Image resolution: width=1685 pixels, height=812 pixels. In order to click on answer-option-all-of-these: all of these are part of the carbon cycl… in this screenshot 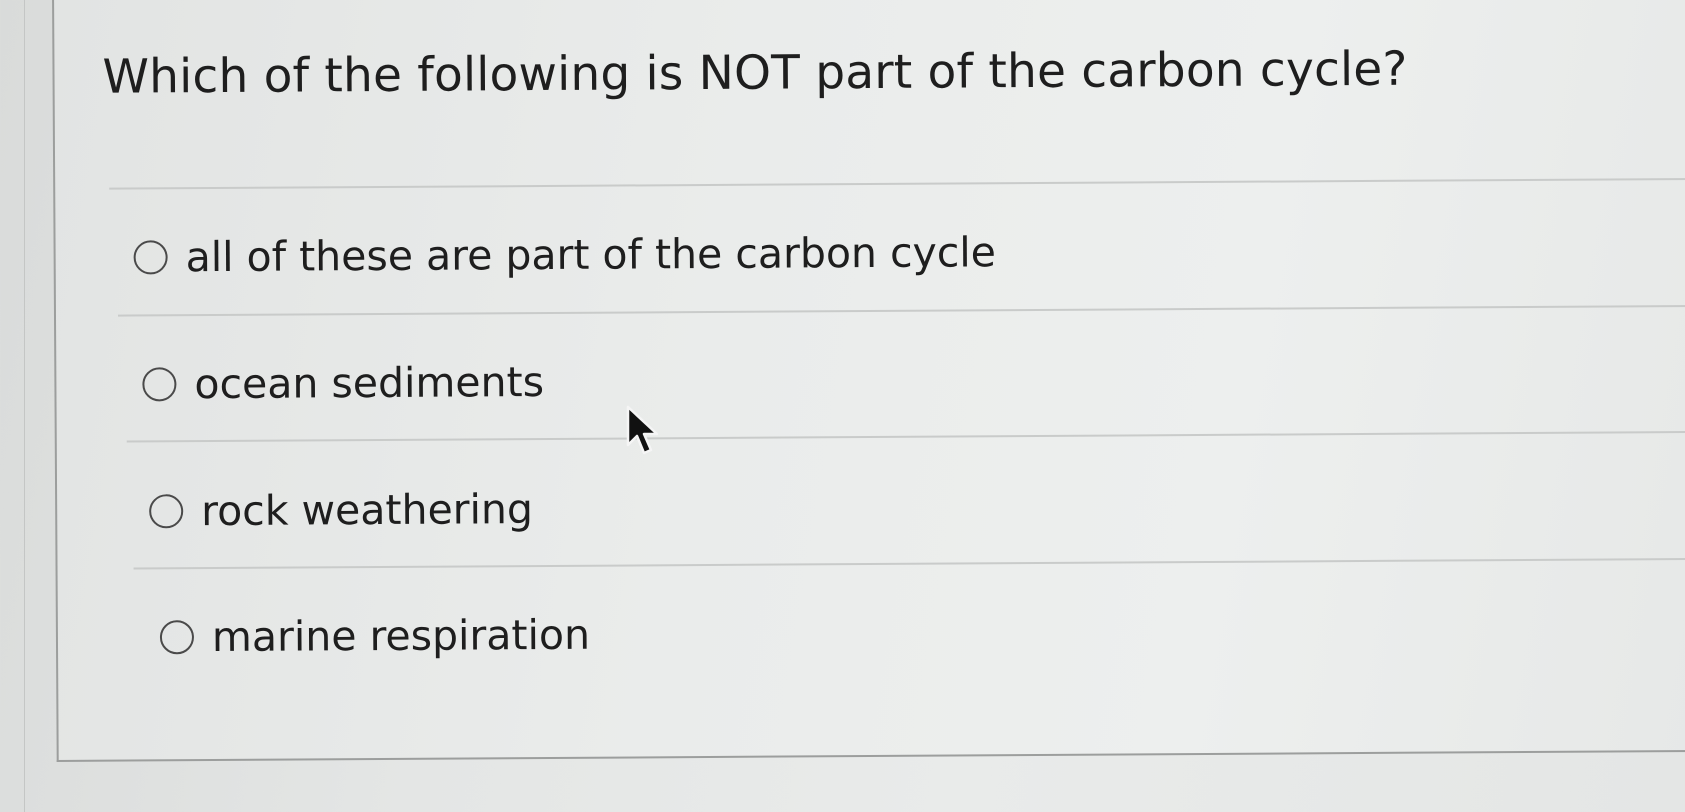, I will do `click(564, 254)`.